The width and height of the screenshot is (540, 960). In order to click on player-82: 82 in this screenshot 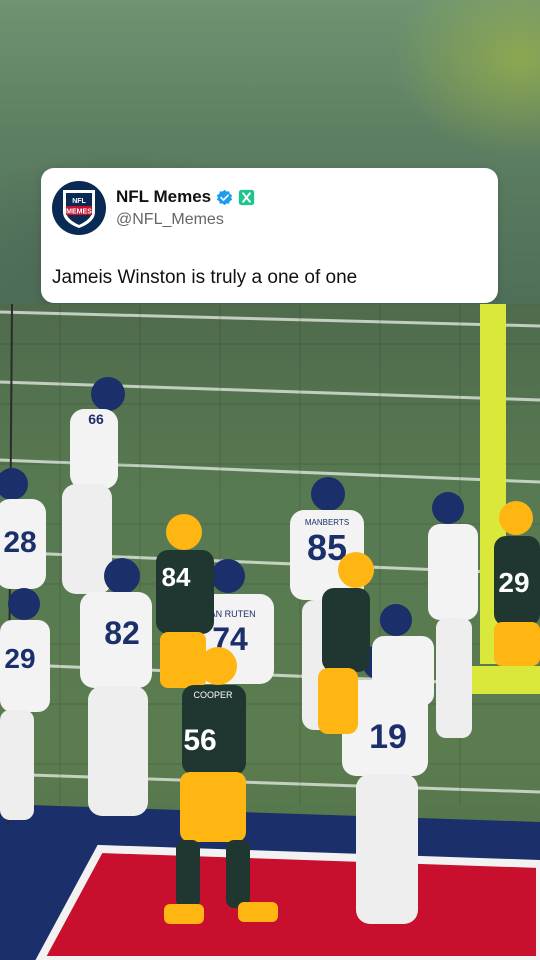, I will do `click(116, 687)`.